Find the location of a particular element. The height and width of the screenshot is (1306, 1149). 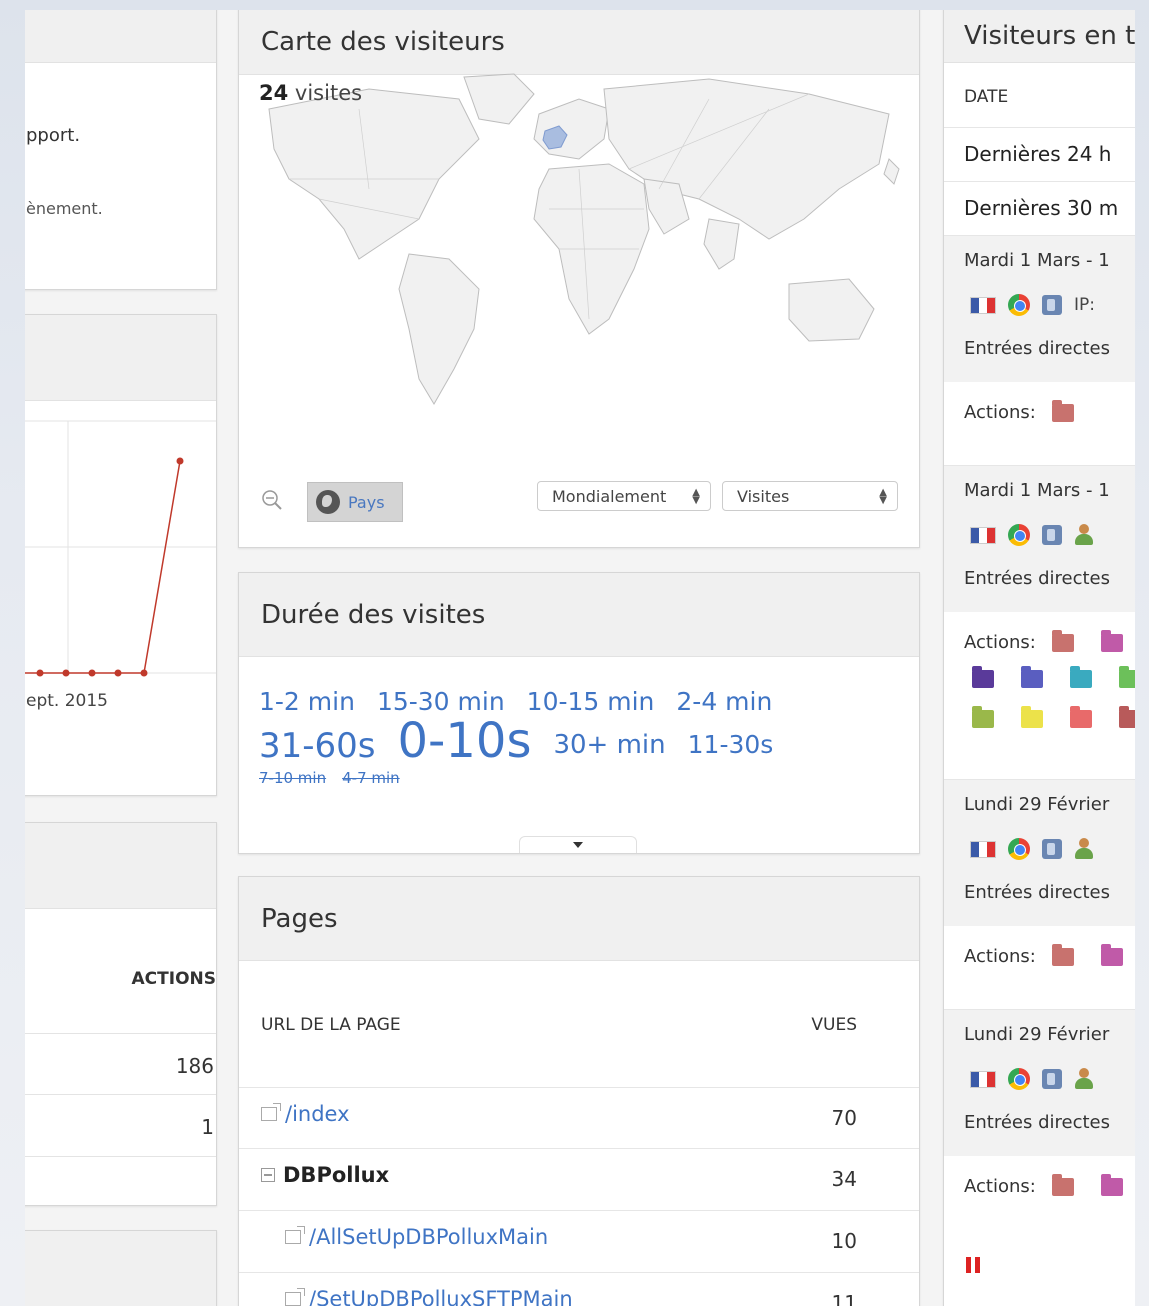

zoom-out-icon is located at coordinates (272, 500).